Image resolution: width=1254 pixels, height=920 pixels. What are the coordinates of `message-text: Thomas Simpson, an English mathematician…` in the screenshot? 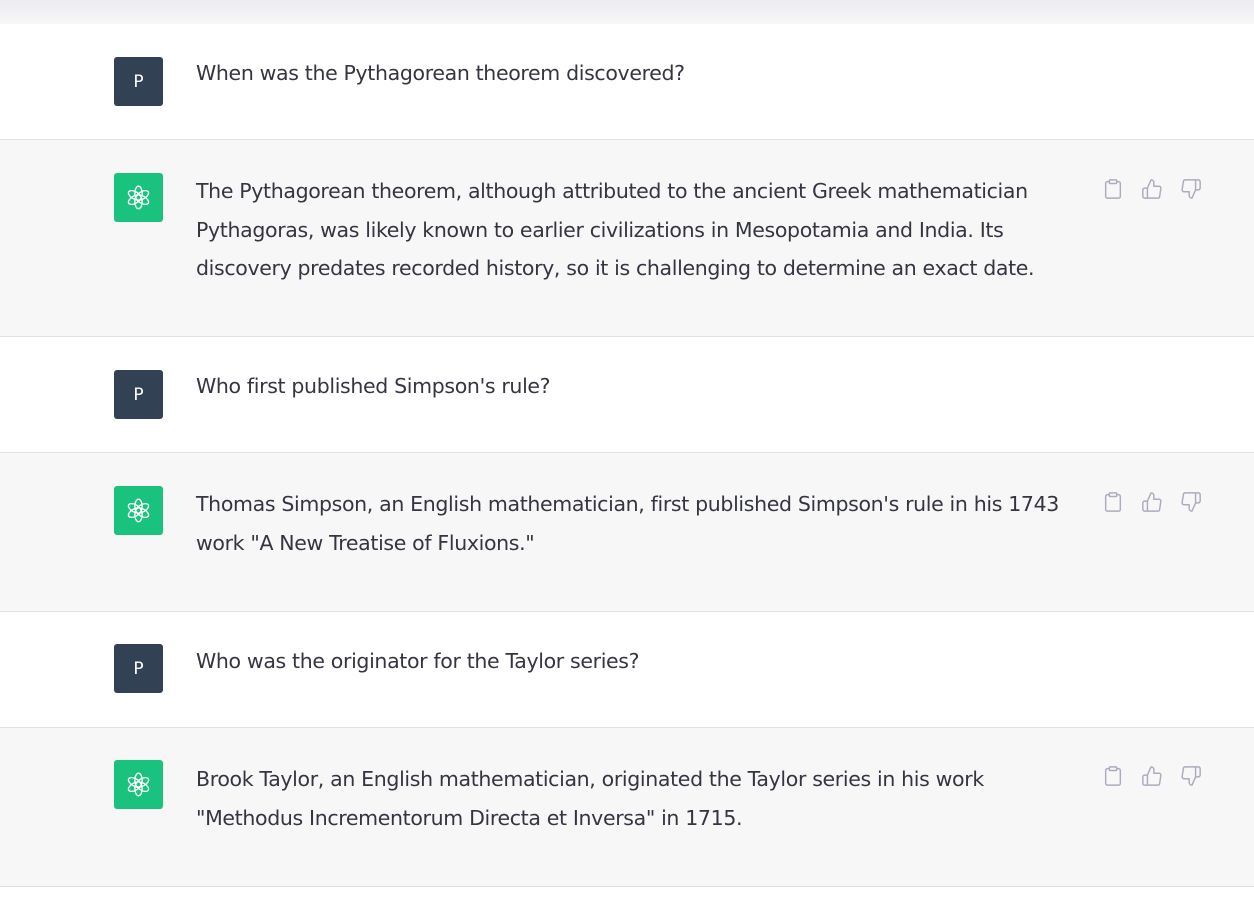 It's located at (627, 523).